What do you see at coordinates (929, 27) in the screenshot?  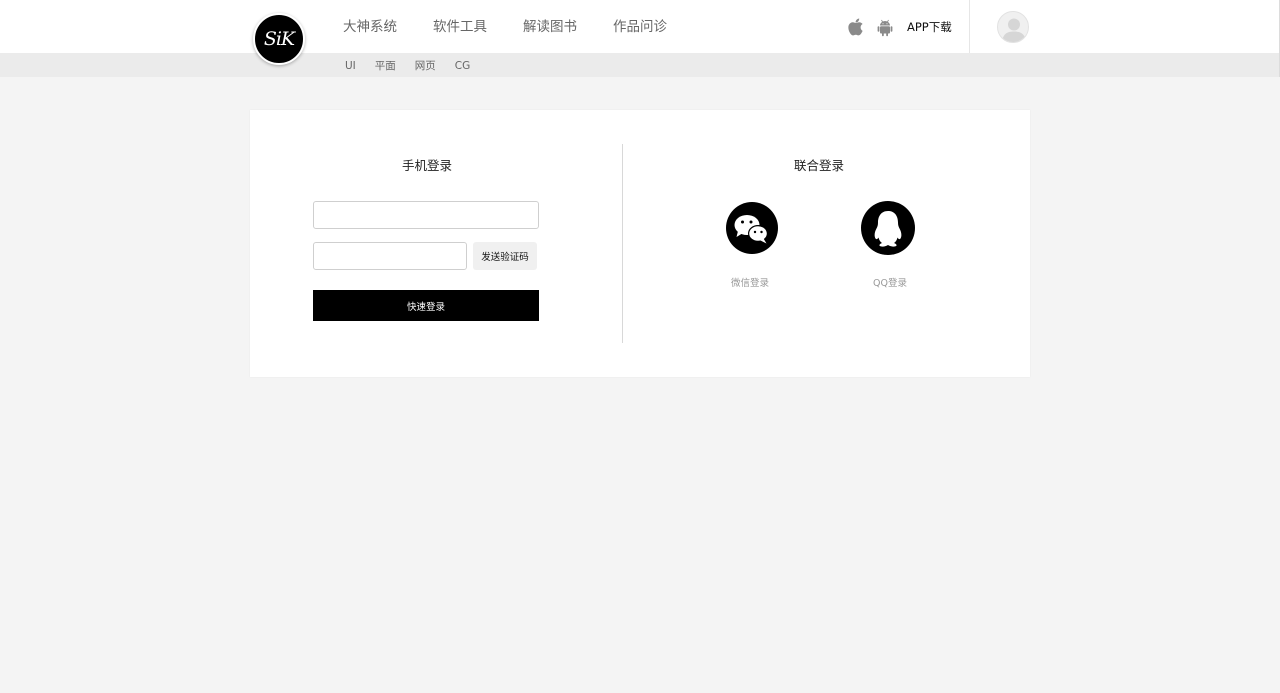 I see `app-download-link: APP下载` at bounding box center [929, 27].